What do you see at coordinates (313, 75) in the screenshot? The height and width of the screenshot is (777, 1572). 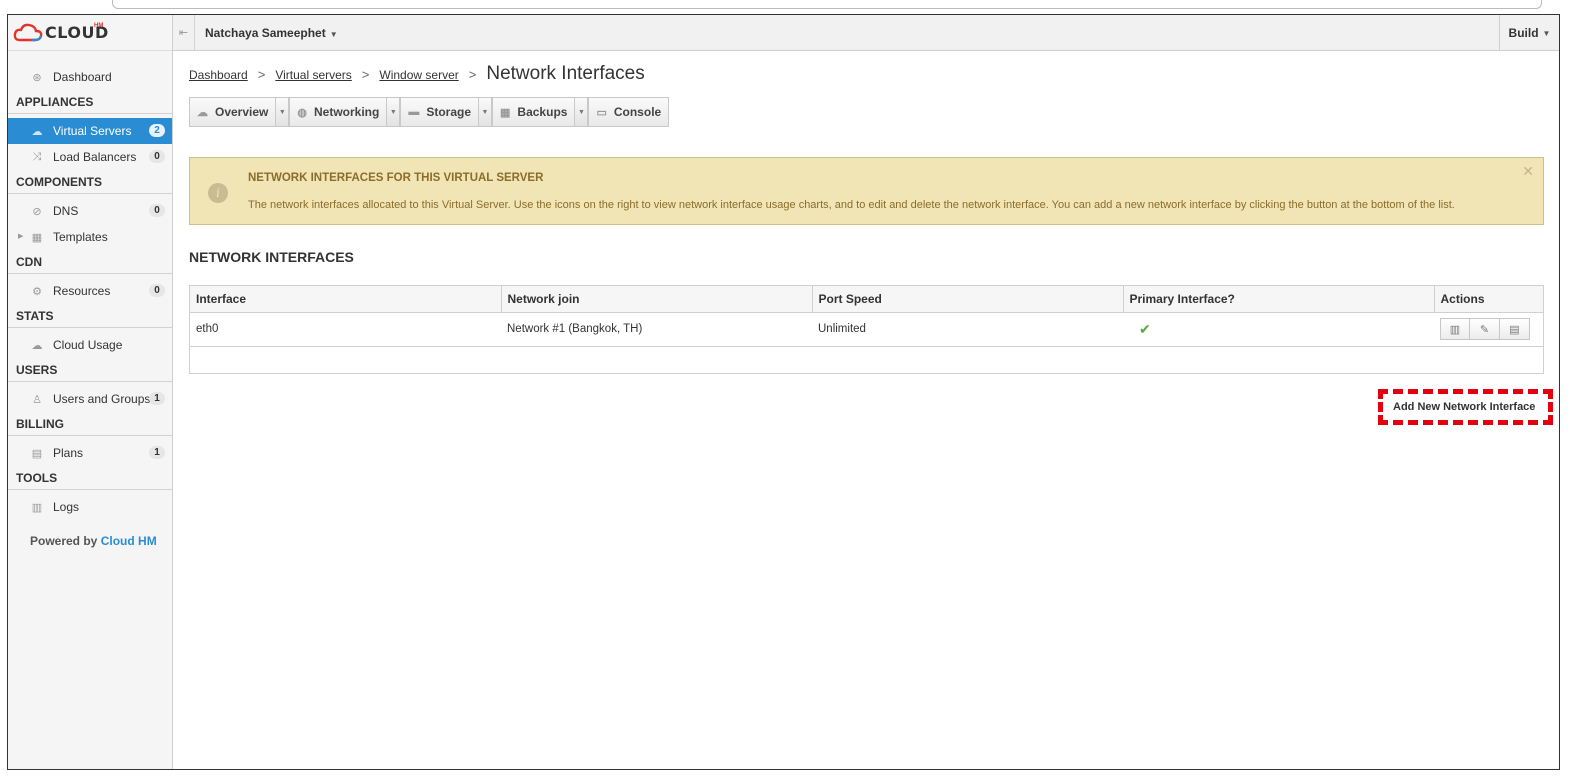 I see `breadcrumb-virtual-servers: Virtual servers` at bounding box center [313, 75].